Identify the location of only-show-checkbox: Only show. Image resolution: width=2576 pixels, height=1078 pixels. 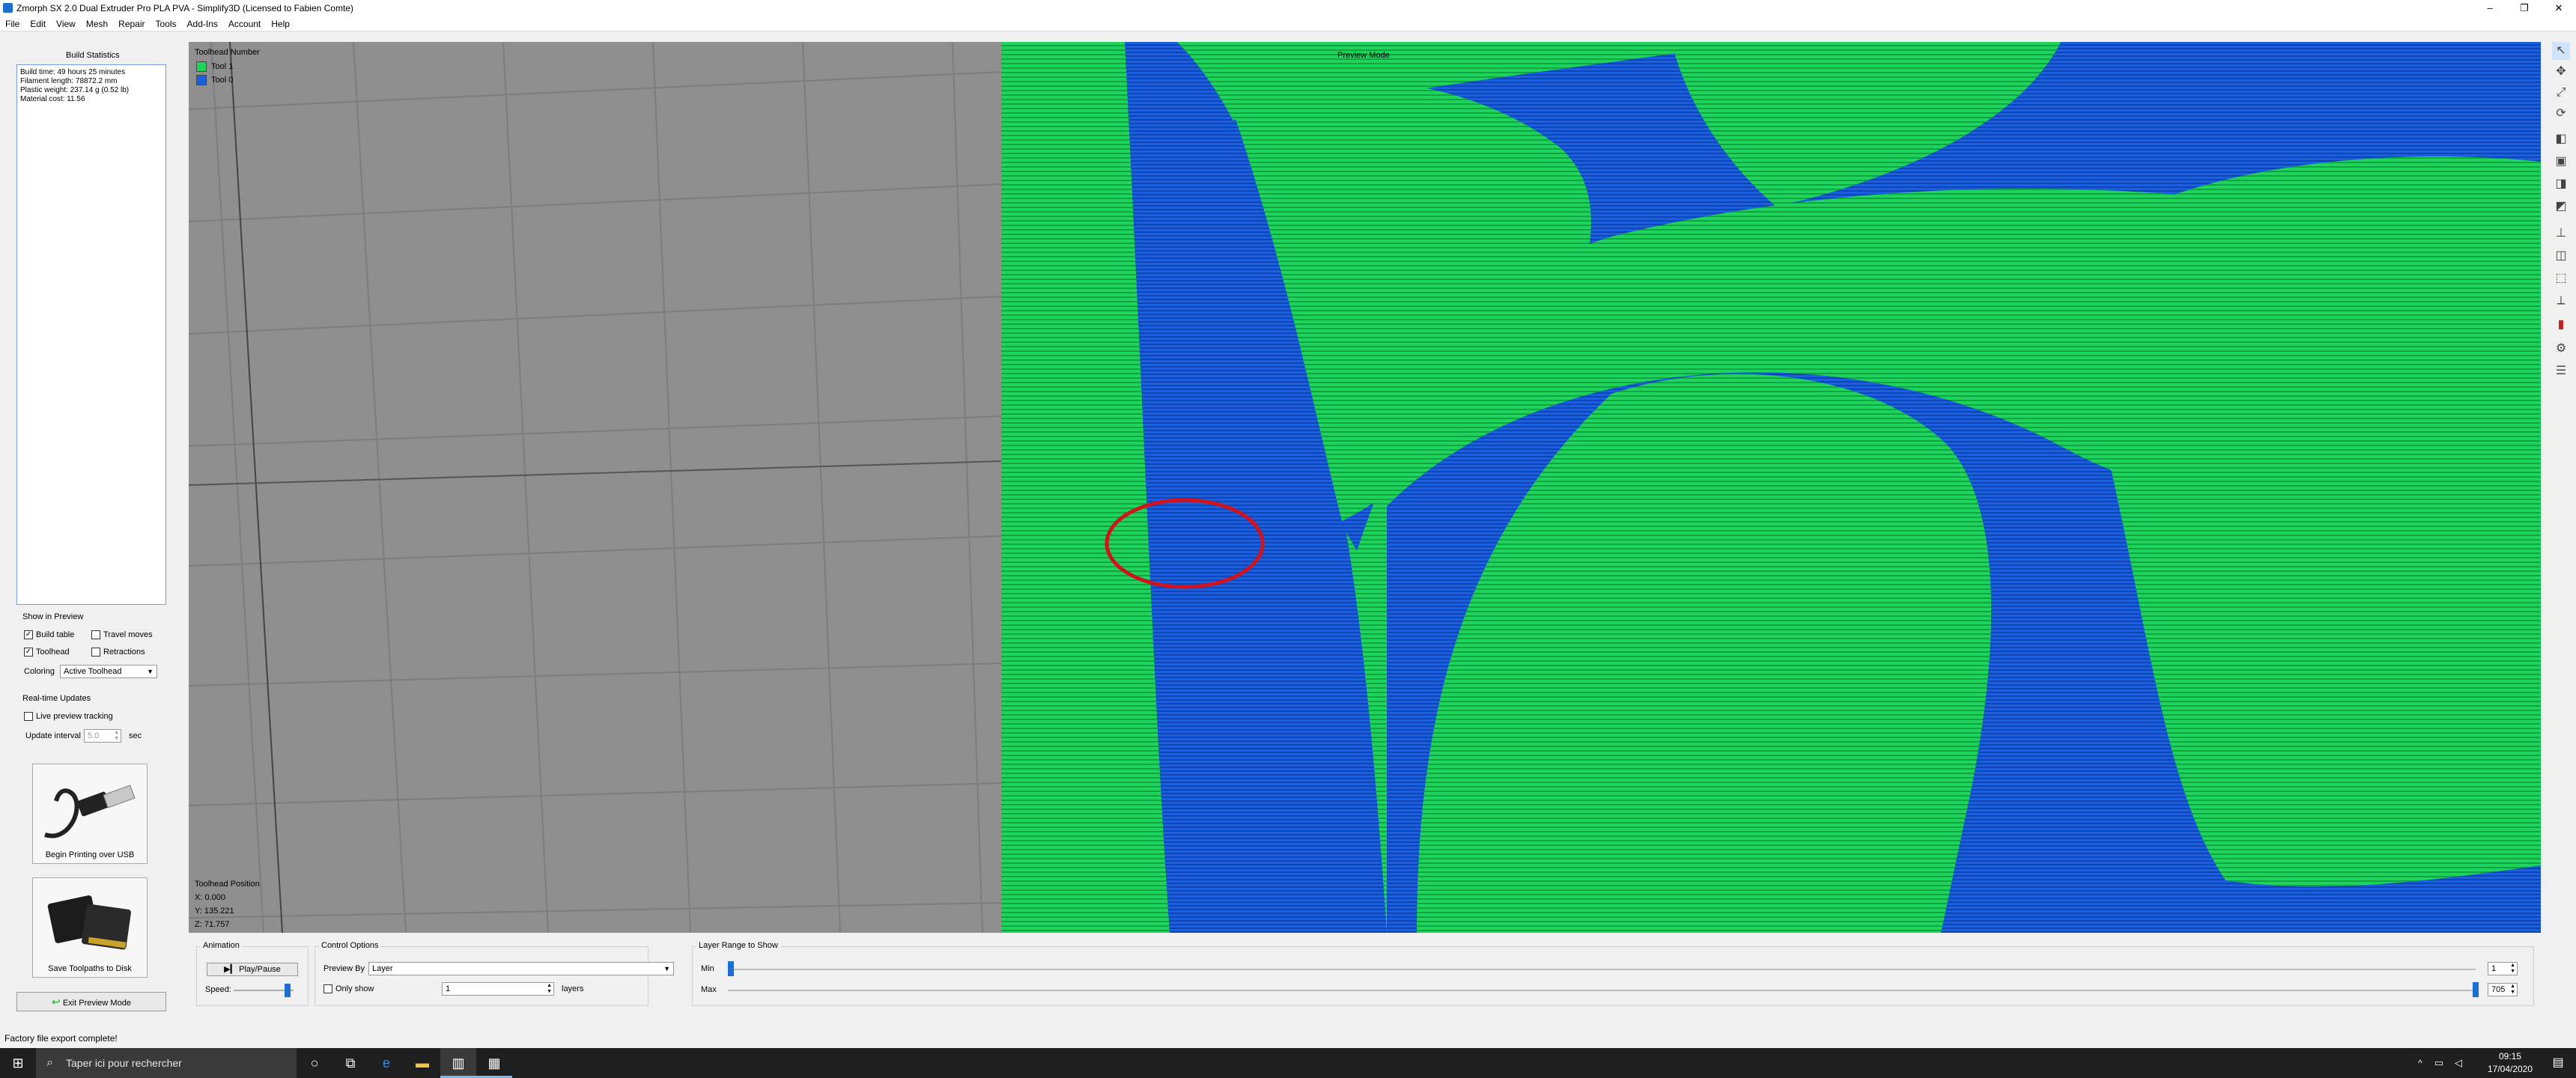
(348, 989).